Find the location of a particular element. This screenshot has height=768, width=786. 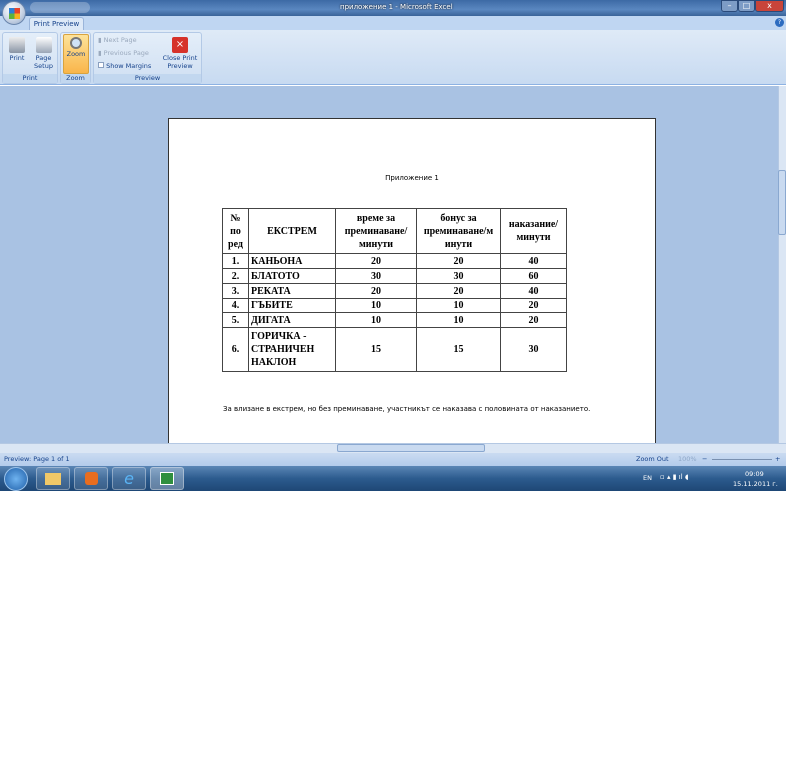

table-row: 5. ДИГАТА 10 10 20 is located at coordinates (394, 320).